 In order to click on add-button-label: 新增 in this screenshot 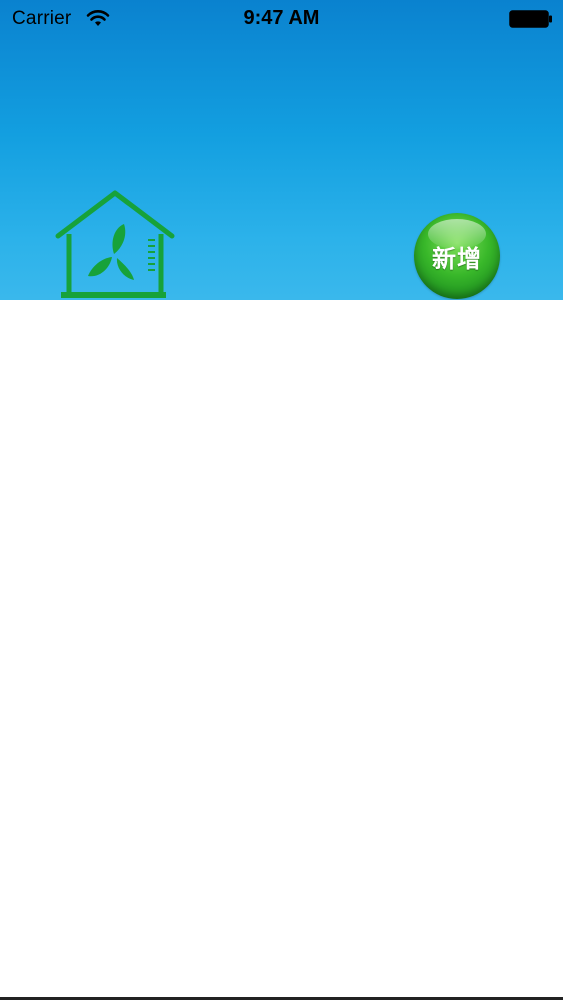, I will do `click(457, 258)`.